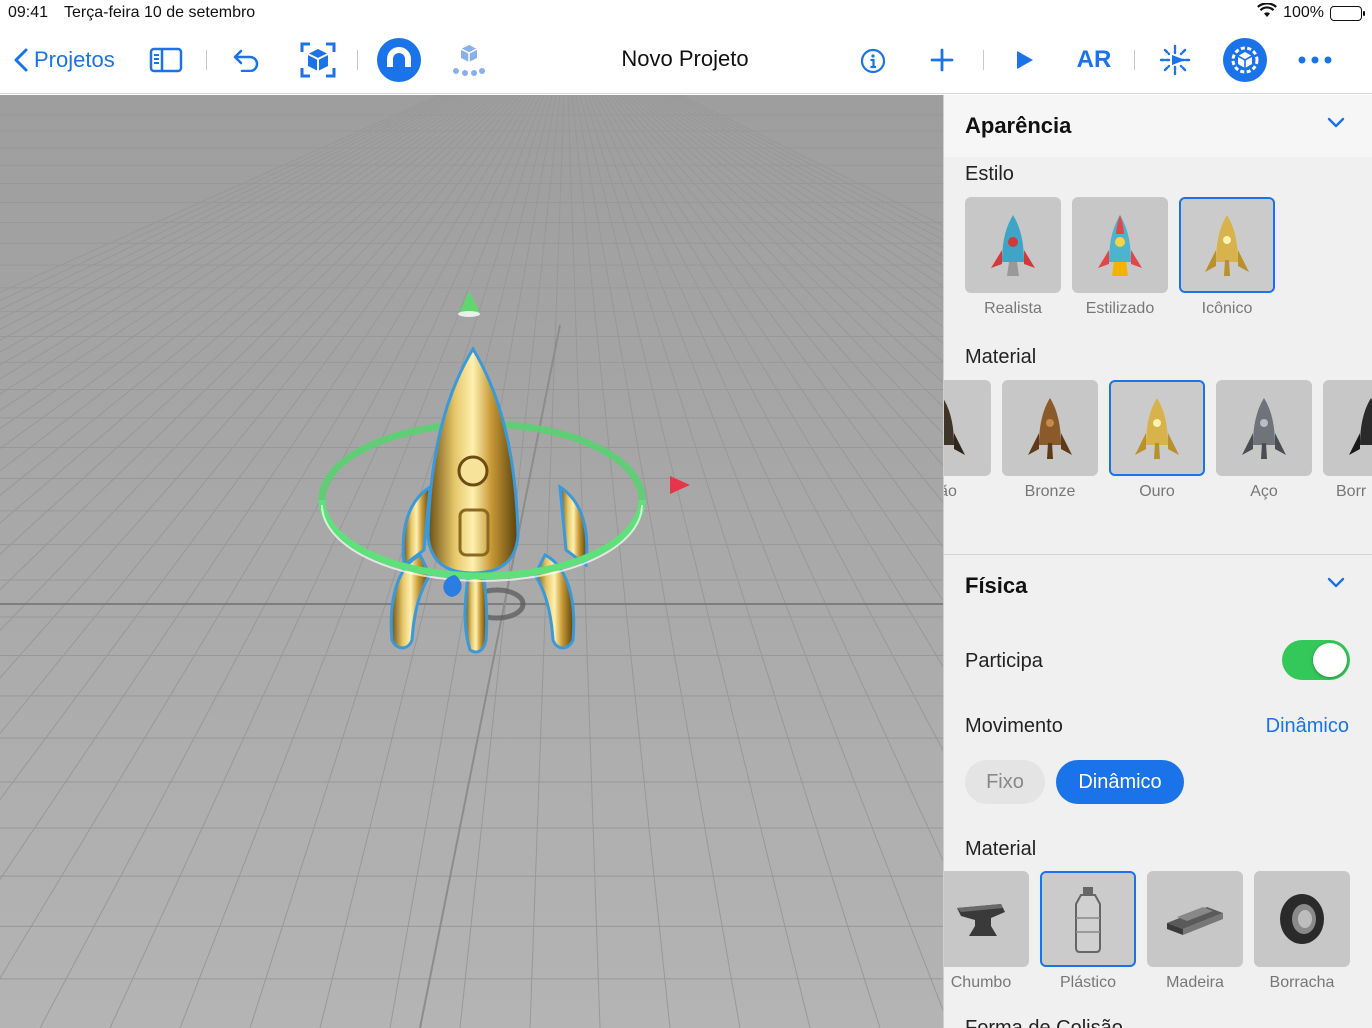 The height and width of the screenshot is (1028, 1372). I want to click on rocket-iconic-icon, so click(1227, 245).